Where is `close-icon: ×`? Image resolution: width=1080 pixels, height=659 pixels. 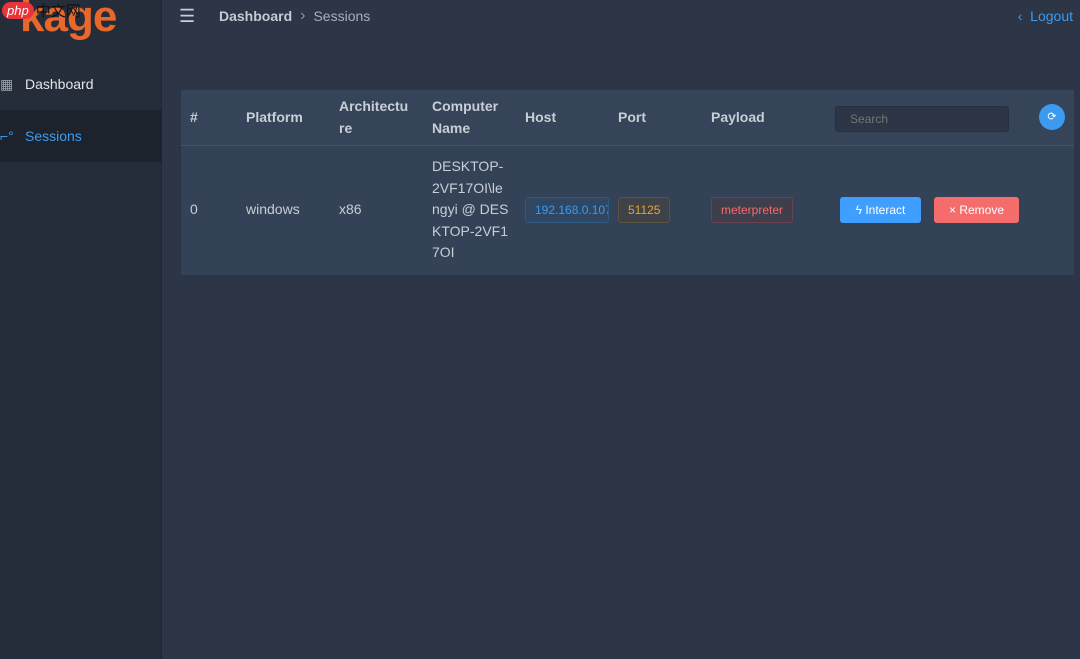
close-icon: × is located at coordinates (954, 210).